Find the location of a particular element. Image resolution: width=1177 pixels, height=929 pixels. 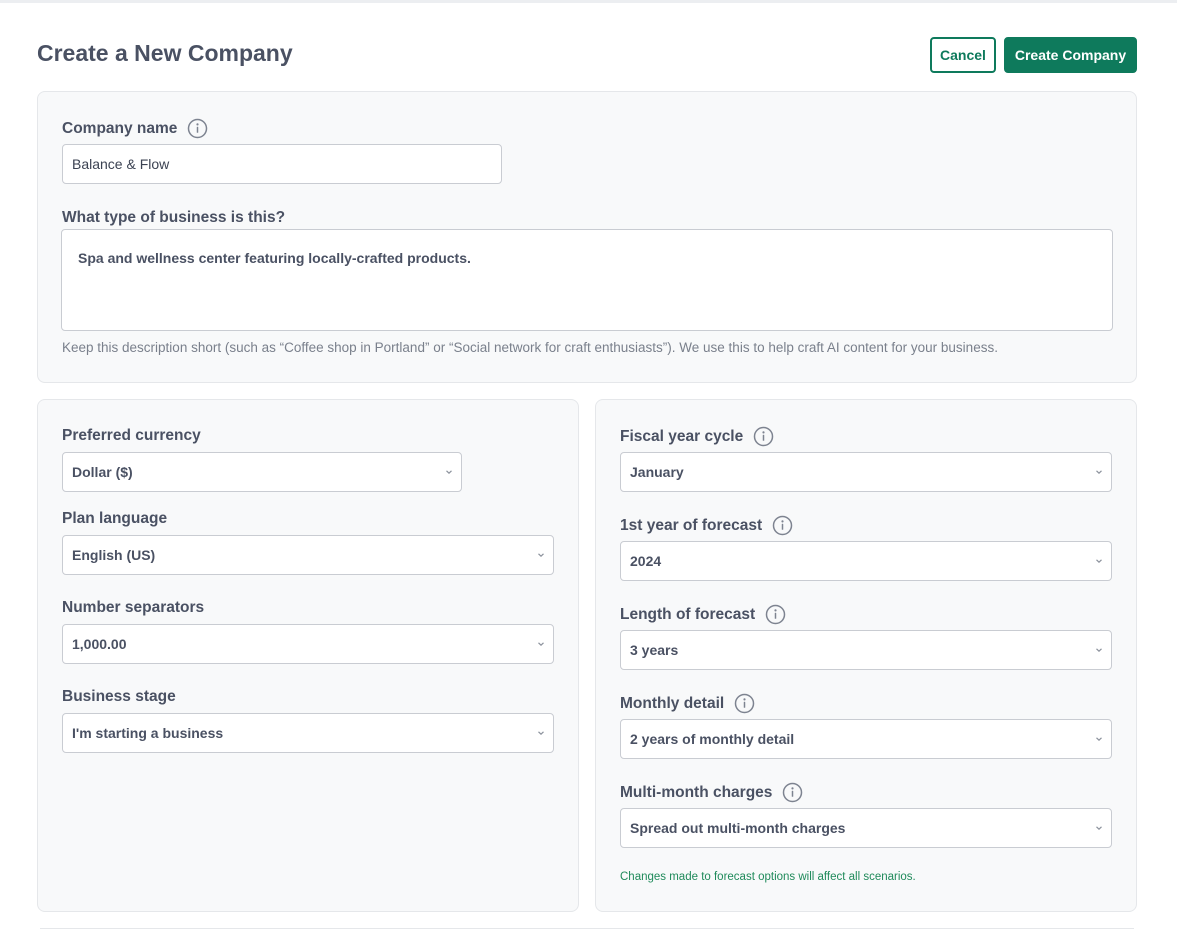

create-company-button: Create Company is located at coordinates (1070, 55).